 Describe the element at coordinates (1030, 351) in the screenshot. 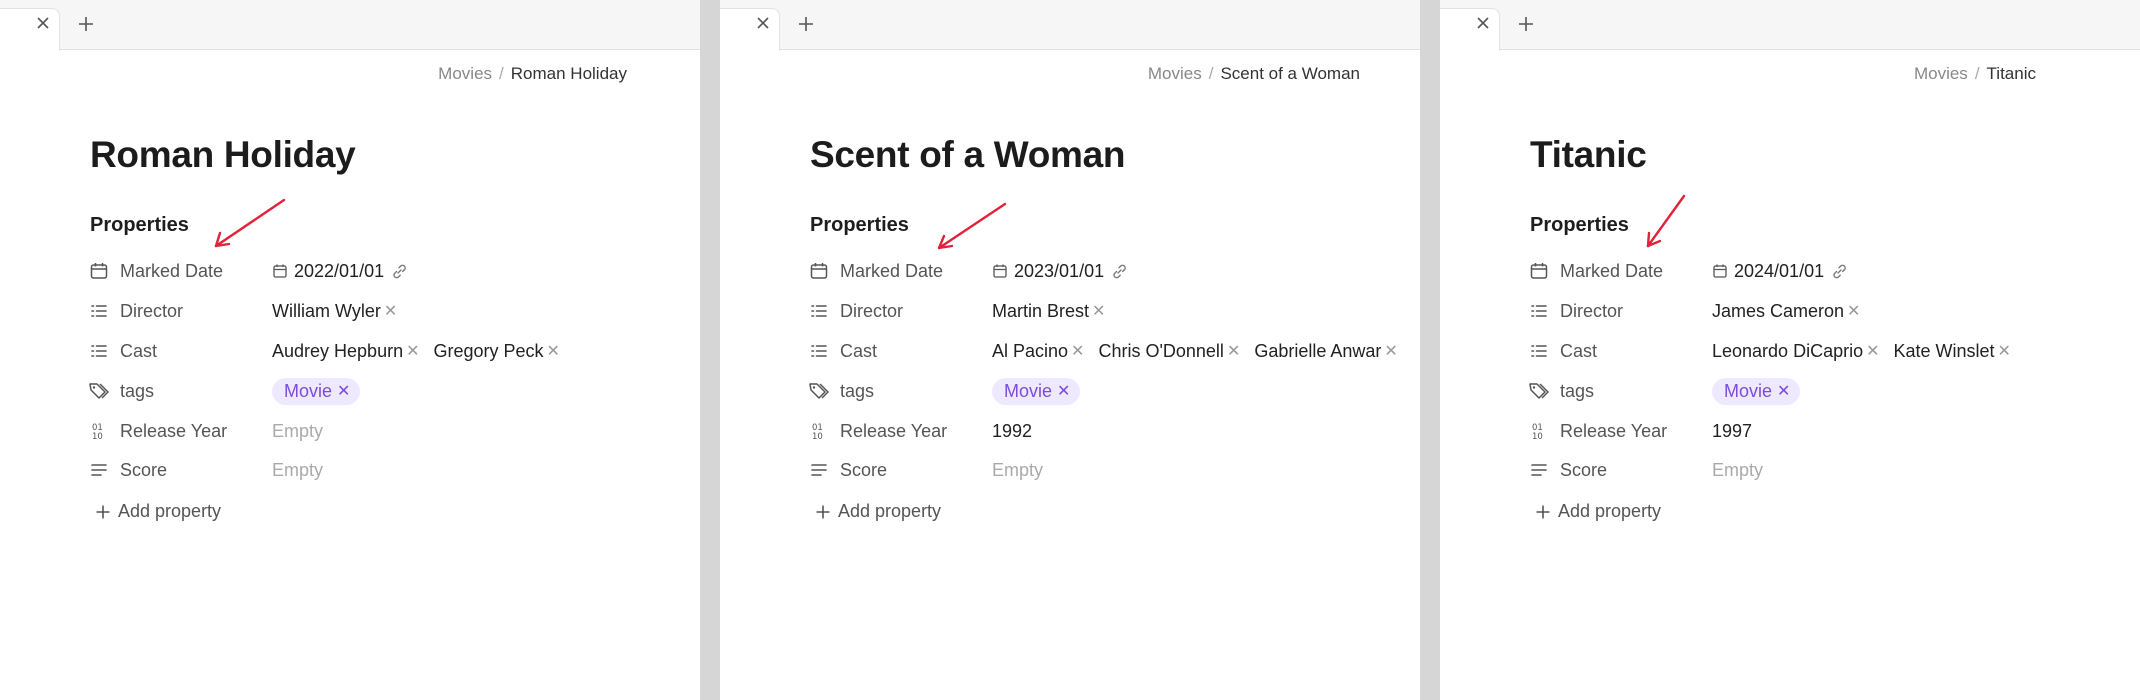

I see `chip-label: Al Pacino` at that location.